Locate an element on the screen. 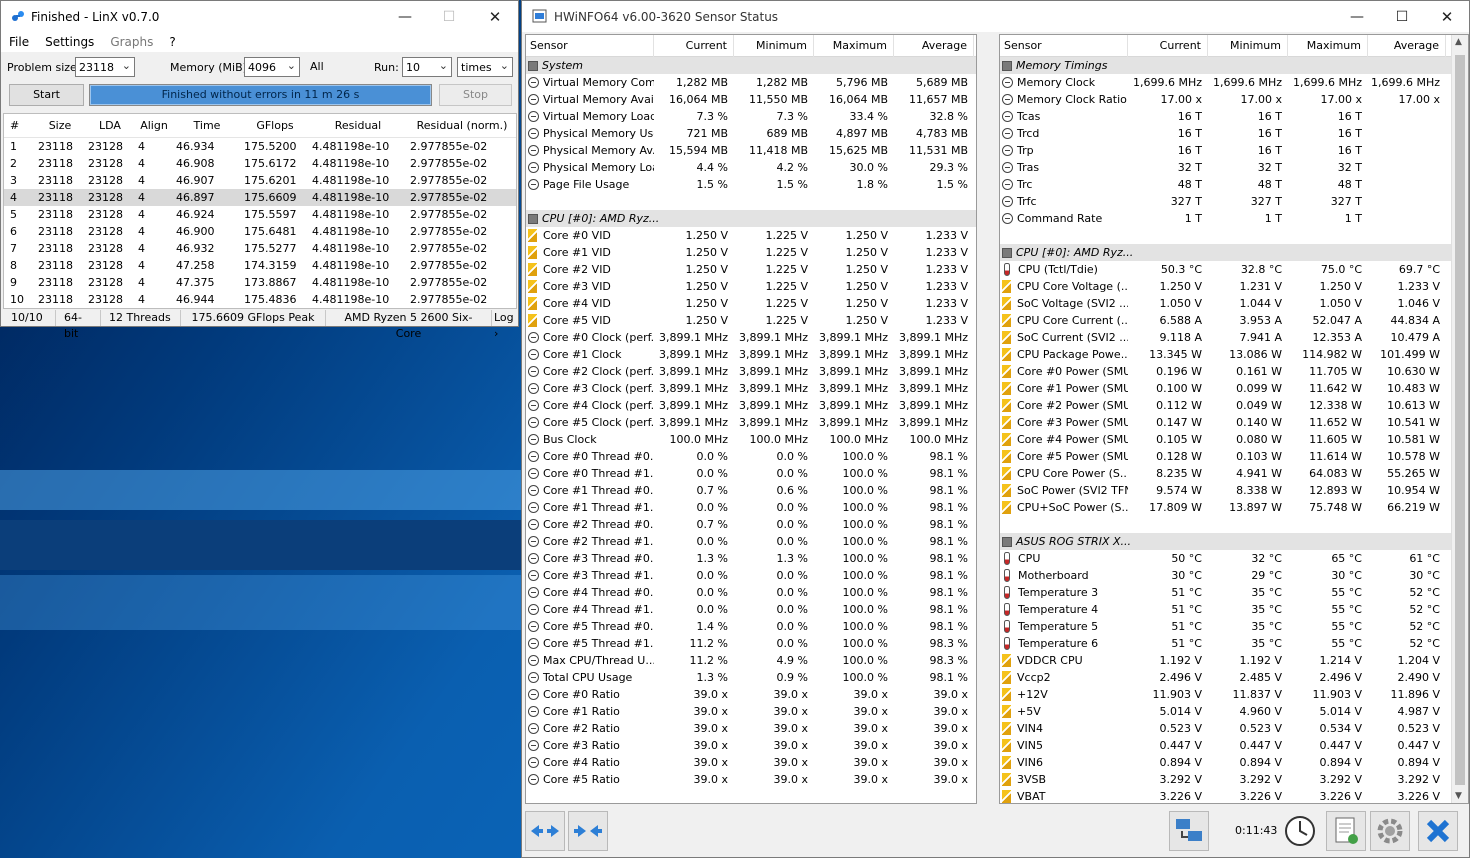  sensor-row: Page File Usage 1.5 % 1.5 % 1.8 % 1.5 % is located at coordinates (751, 184).